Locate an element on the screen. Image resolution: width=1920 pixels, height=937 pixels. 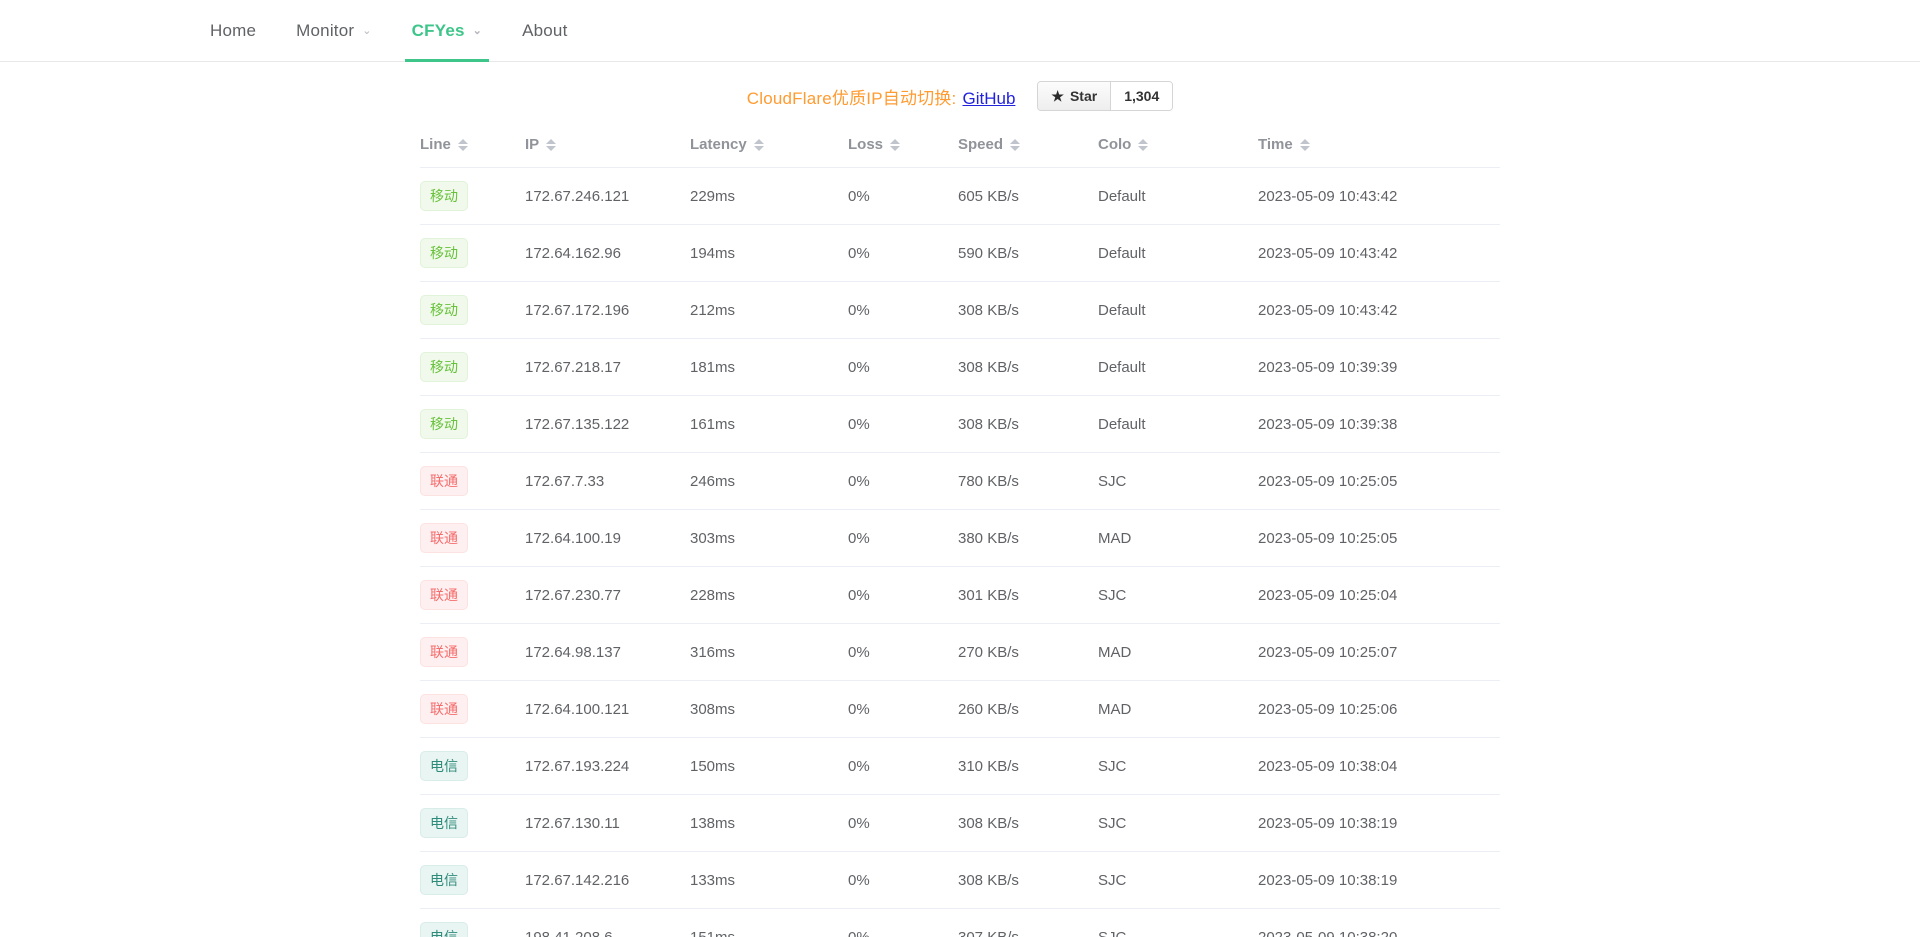
column-header-label: Speed is located at coordinates (981, 144).